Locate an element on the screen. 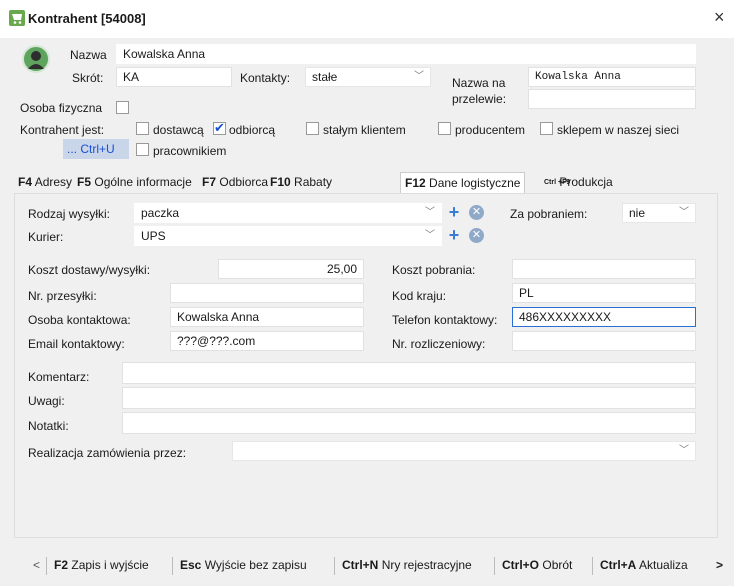 Image resolution: width=734 pixels, height=586 pixels. scroll-left-icon: < is located at coordinates (36, 565).